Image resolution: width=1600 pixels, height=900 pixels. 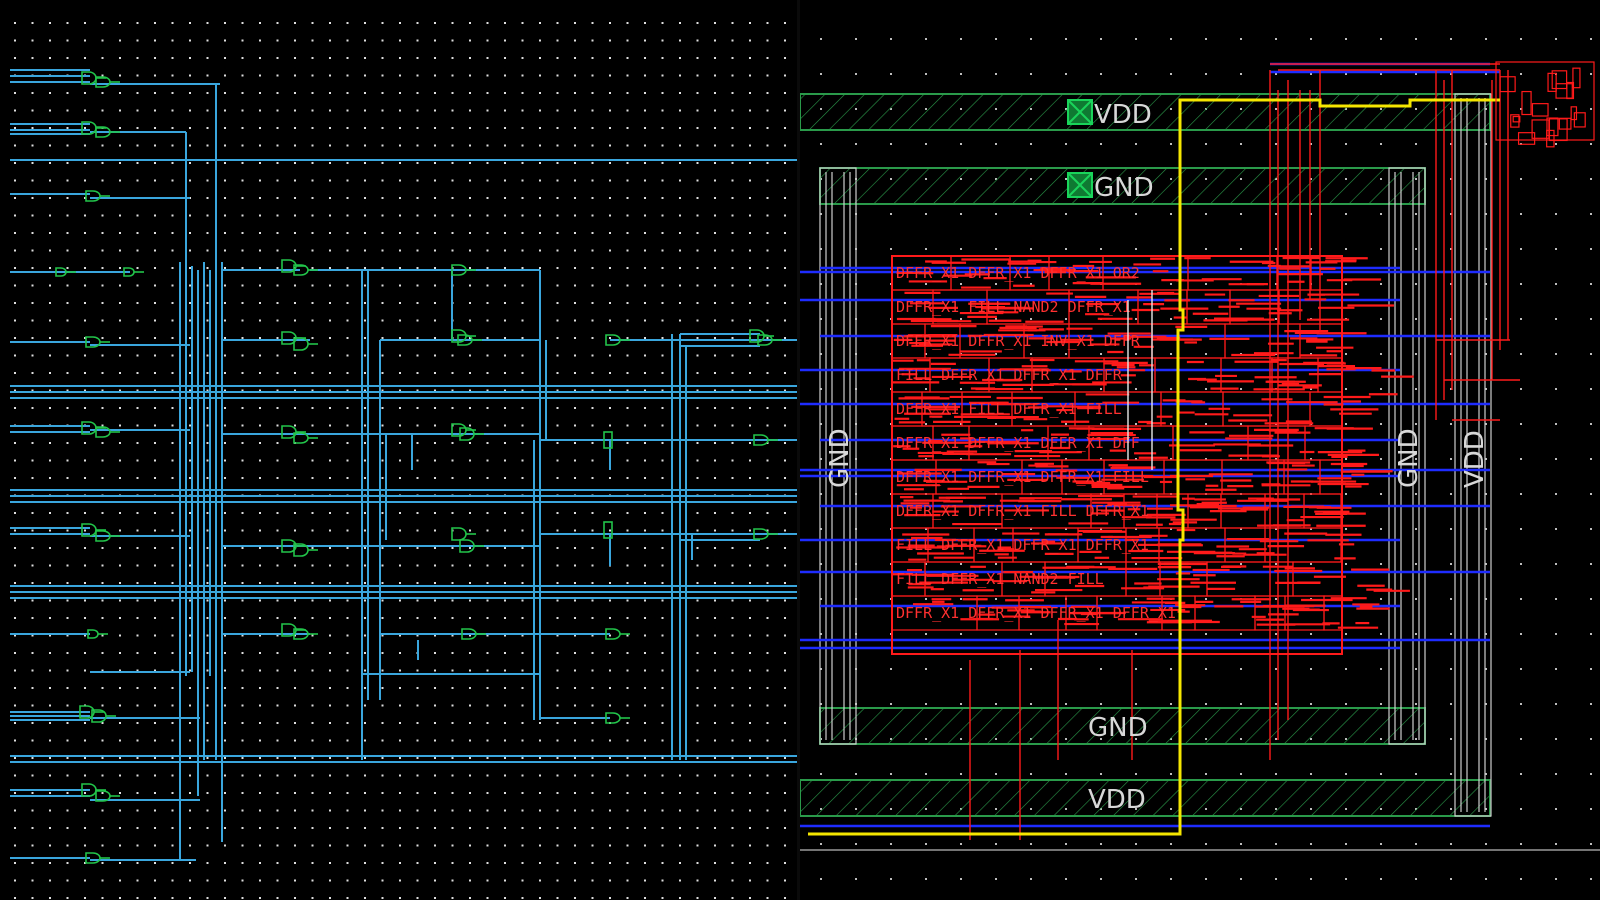 I want to click on cell-row-label: DFFR_X1 DFFR_X1 DFFR_X1 DFFR_X1, so click(x=1036, y=613).